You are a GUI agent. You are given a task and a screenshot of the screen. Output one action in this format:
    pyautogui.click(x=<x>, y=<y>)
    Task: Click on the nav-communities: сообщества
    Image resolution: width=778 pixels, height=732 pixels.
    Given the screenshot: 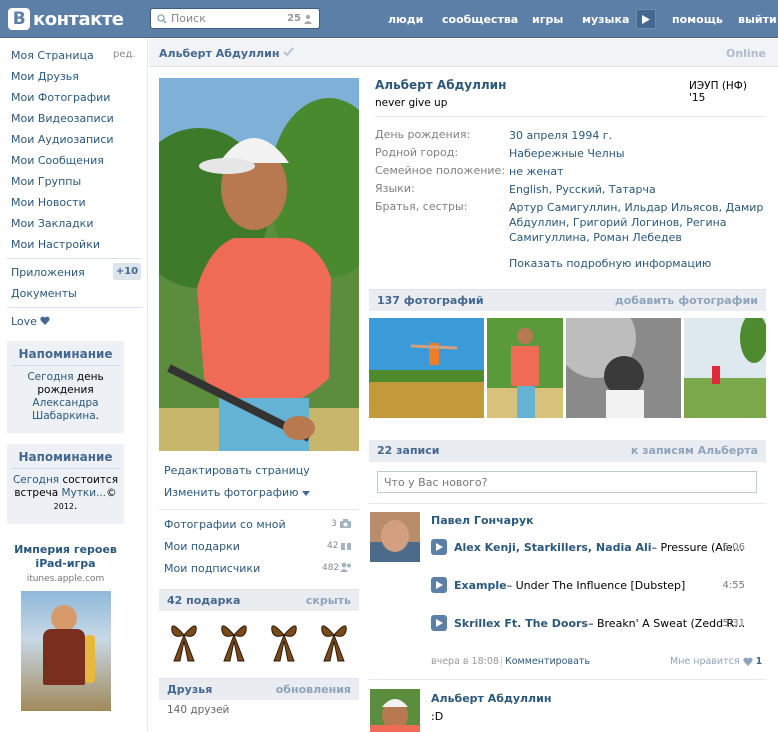 What is the action you would take?
    pyautogui.click(x=480, y=19)
    